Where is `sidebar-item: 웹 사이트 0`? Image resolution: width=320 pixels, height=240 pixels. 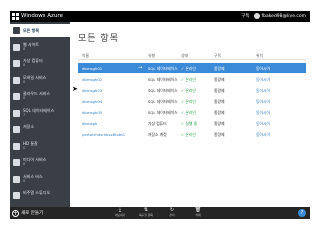 sidebar-item: 웹 사이트 0 is located at coordinates (40, 47).